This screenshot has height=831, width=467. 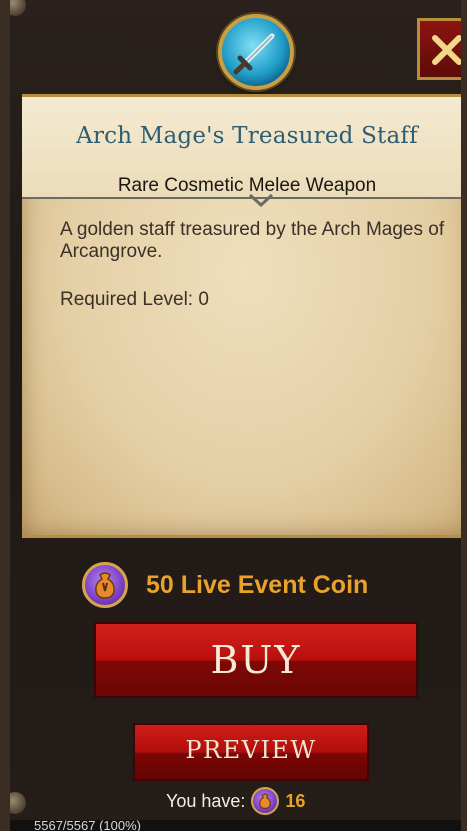 What do you see at coordinates (18, 8) in the screenshot?
I see `corner-stud-top-left` at bounding box center [18, 8].